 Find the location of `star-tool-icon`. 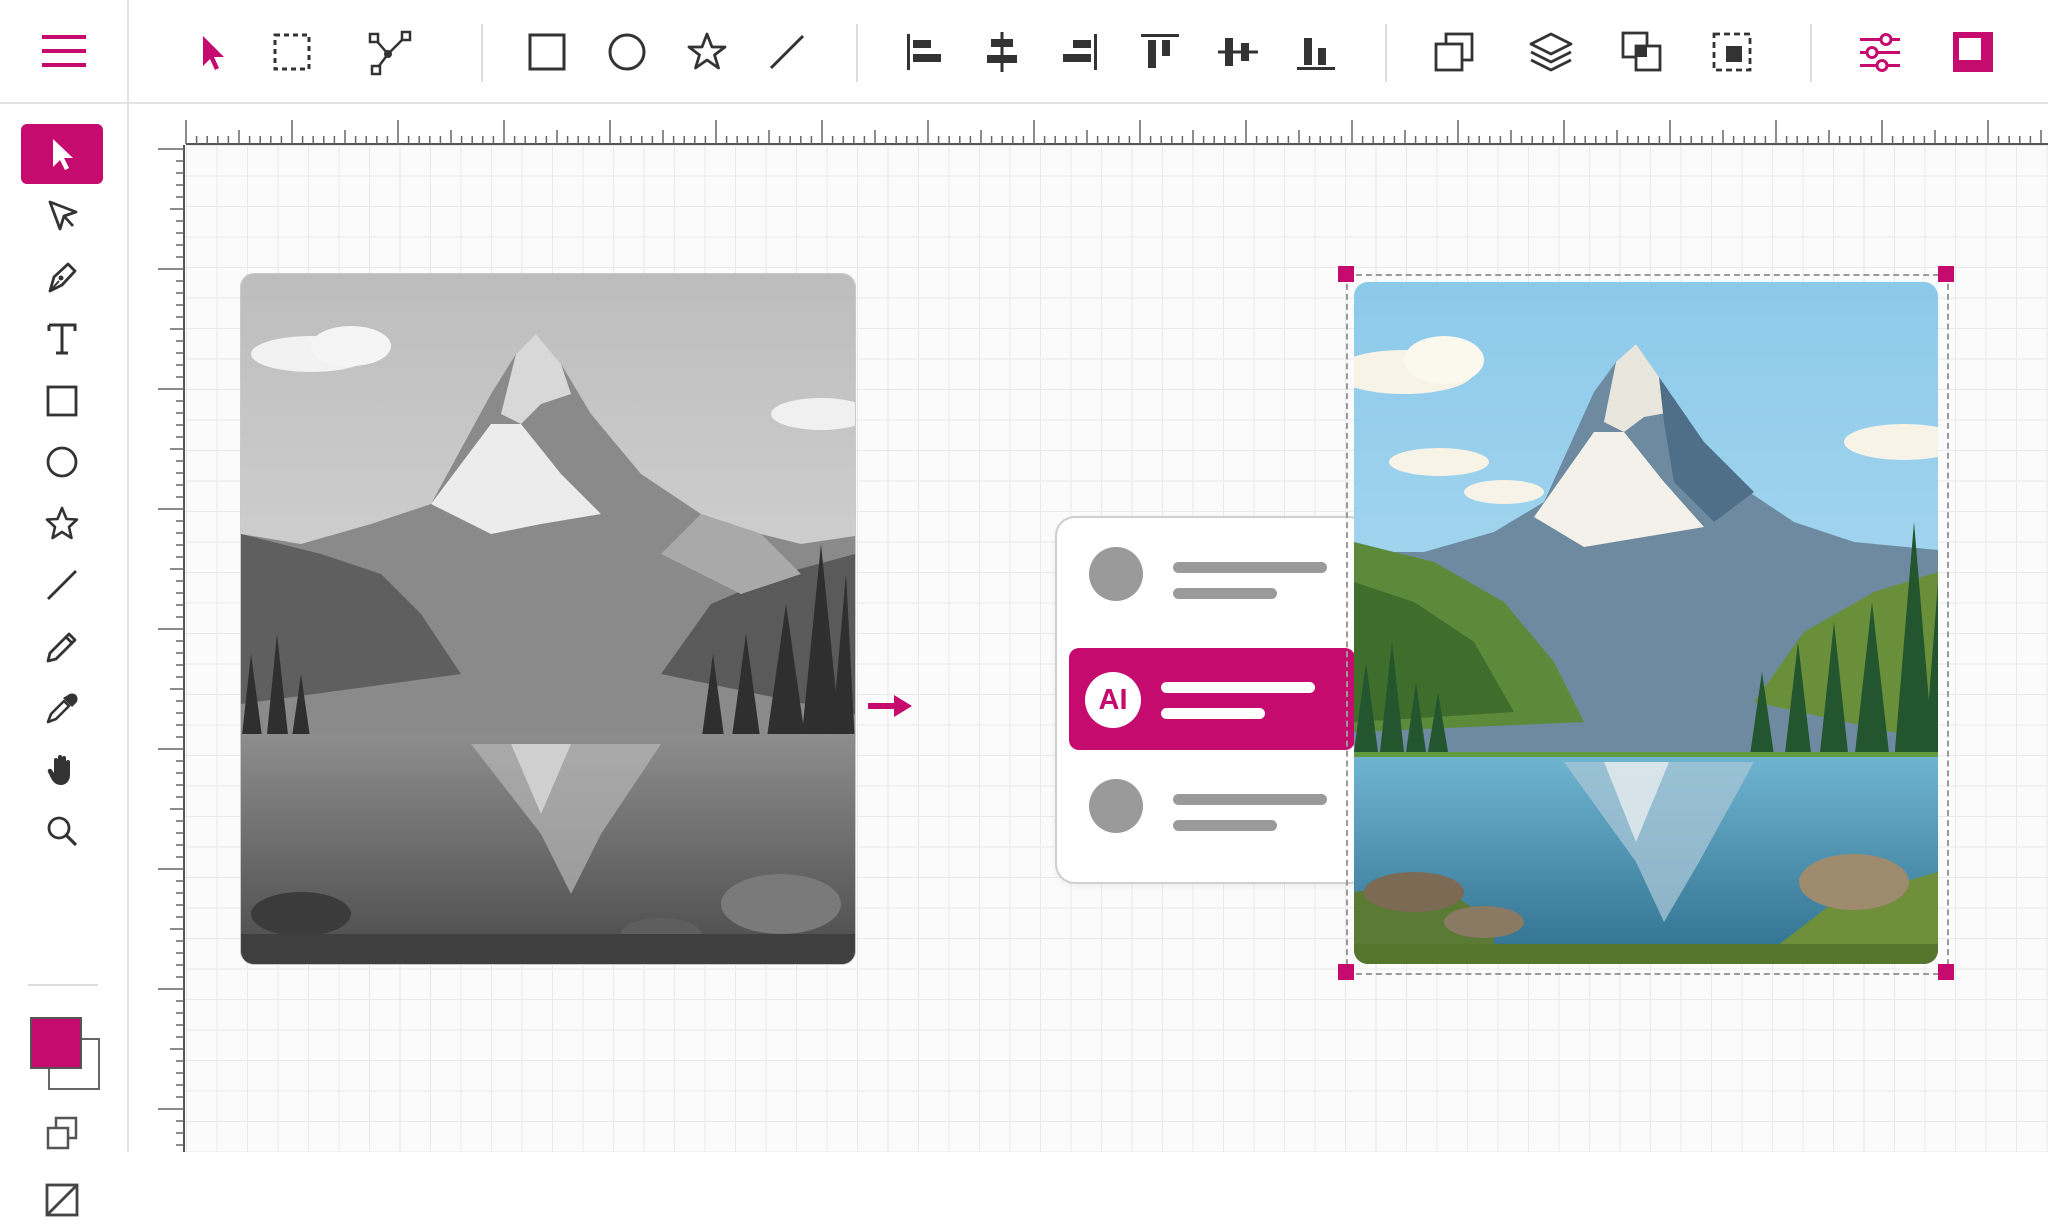

star-tool-icon is located at coordinates (62, 523).